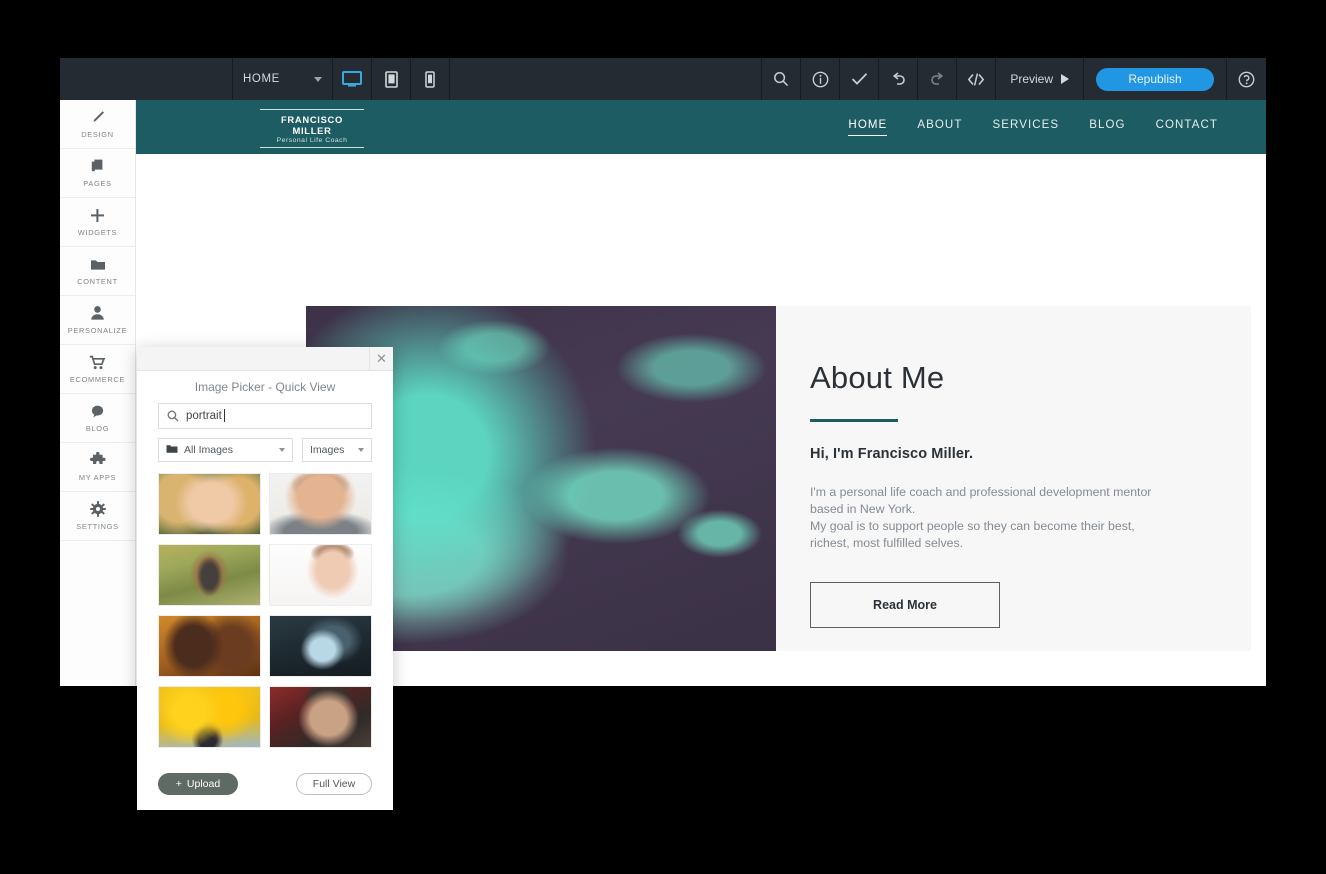 This screenshot has height=874, width=1326. I want to click on toolbar-center-spacer, so click(605, 79).